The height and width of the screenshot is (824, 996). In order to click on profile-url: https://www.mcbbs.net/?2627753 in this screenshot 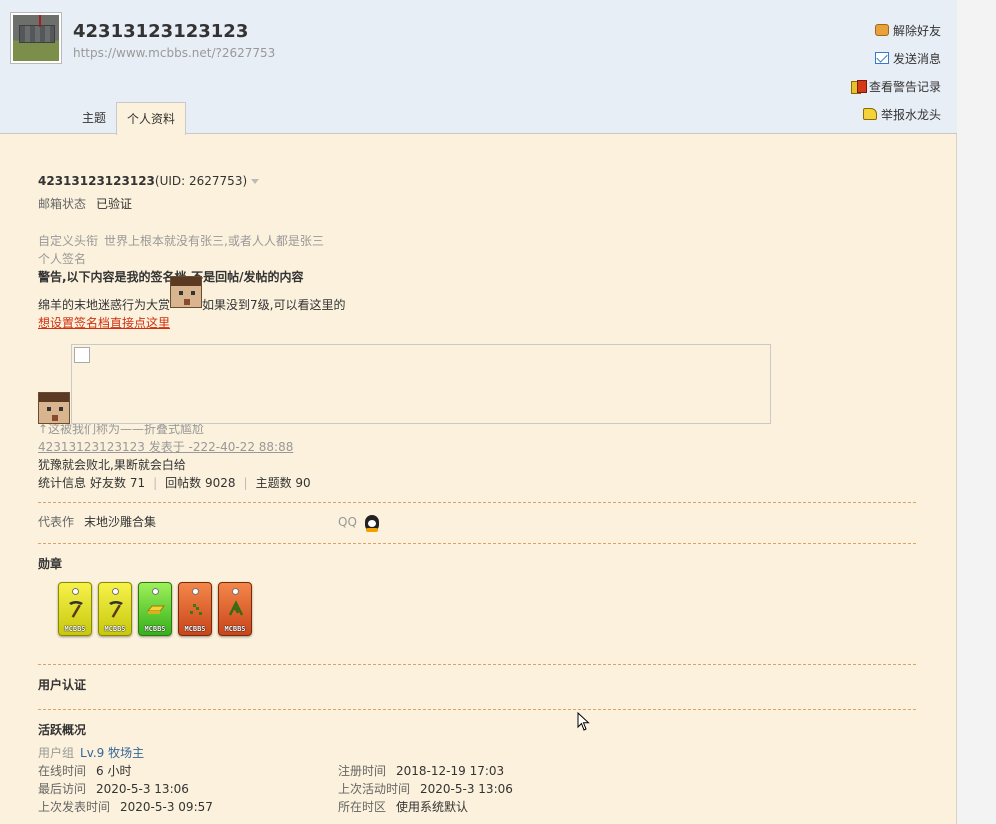, I will do `click(174, 53)`.